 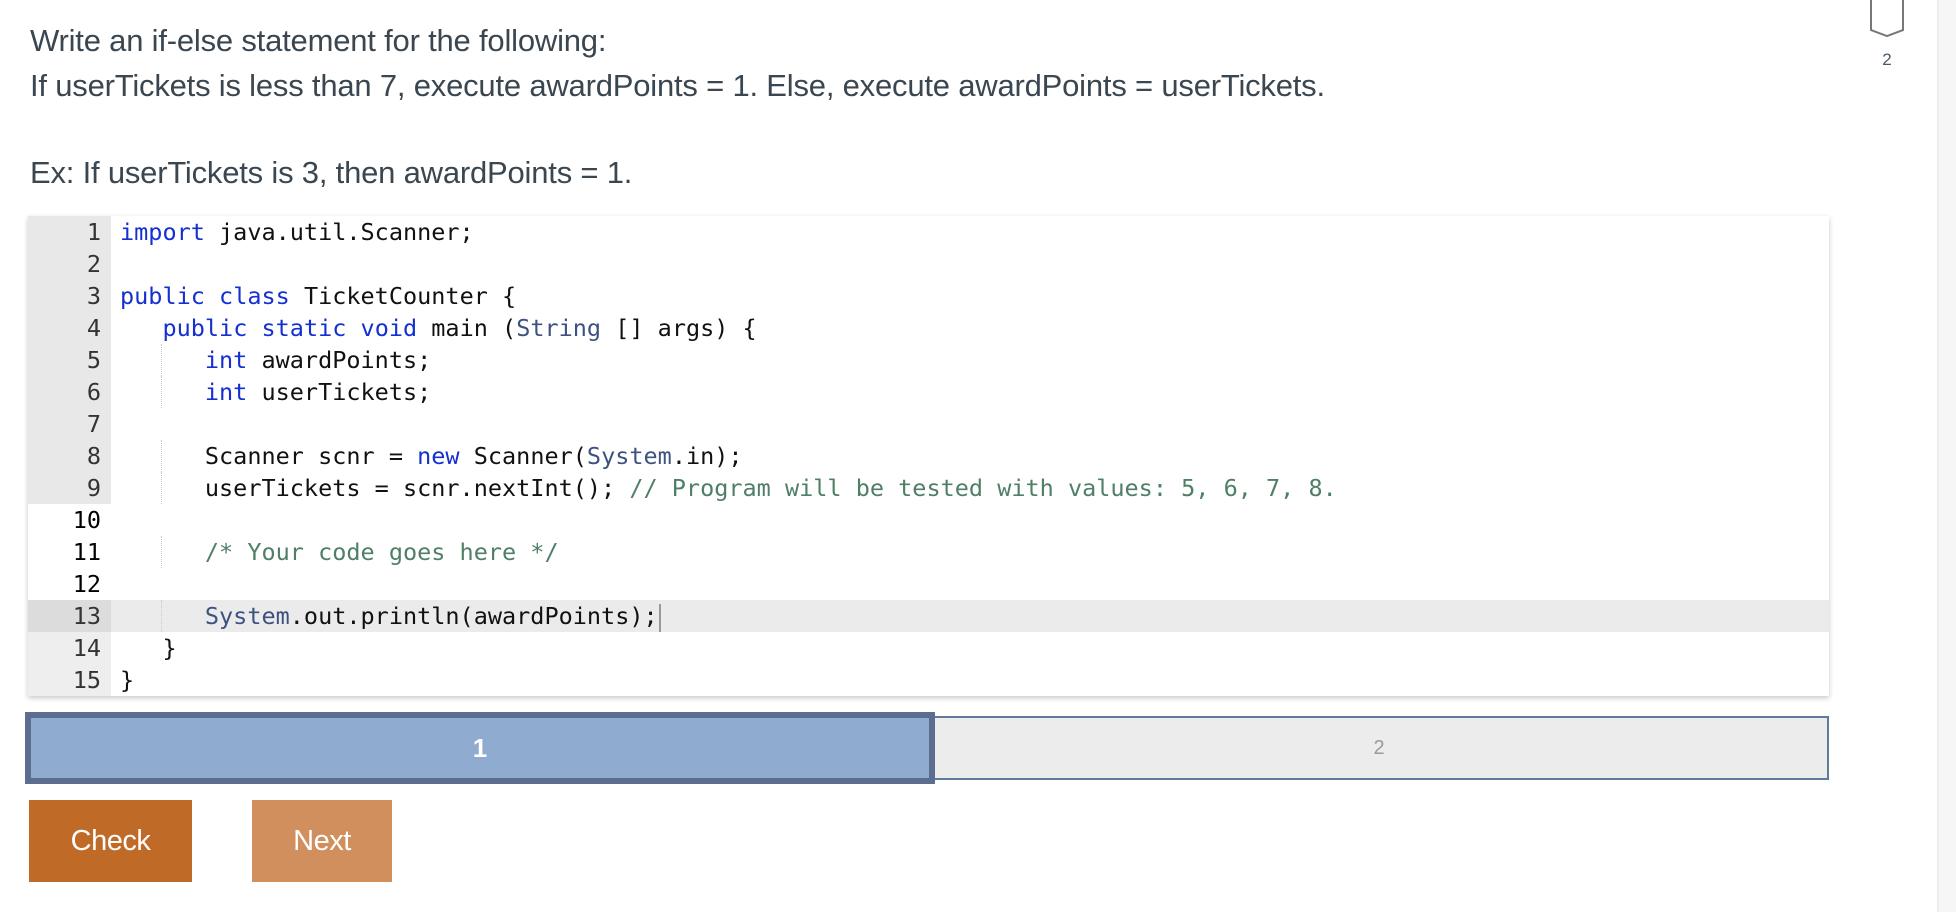 What do you see at coordinates (269, 456) in the screenshot?
I see `code-token: Scanner scnr =` at bounding box center [269, 456].